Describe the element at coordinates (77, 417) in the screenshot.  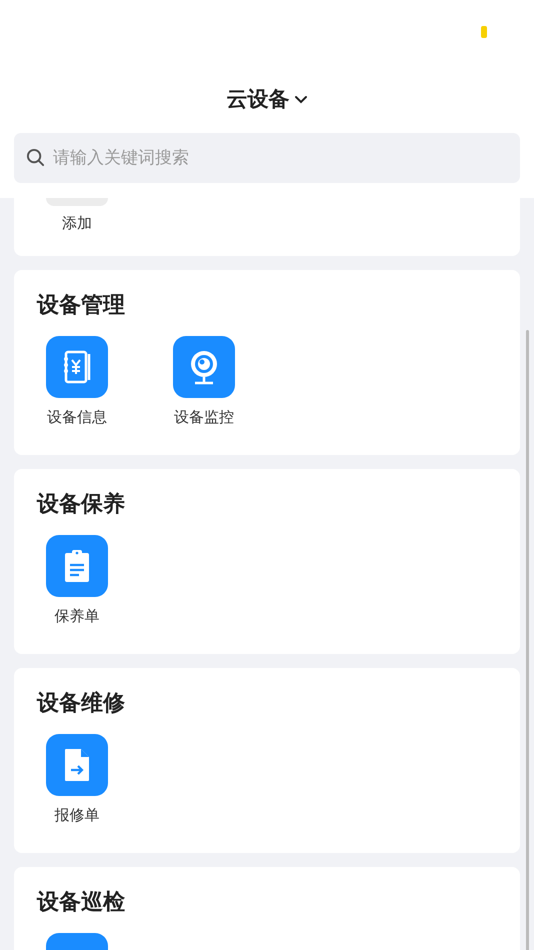
I see `app-label: 设备信息` at that location.